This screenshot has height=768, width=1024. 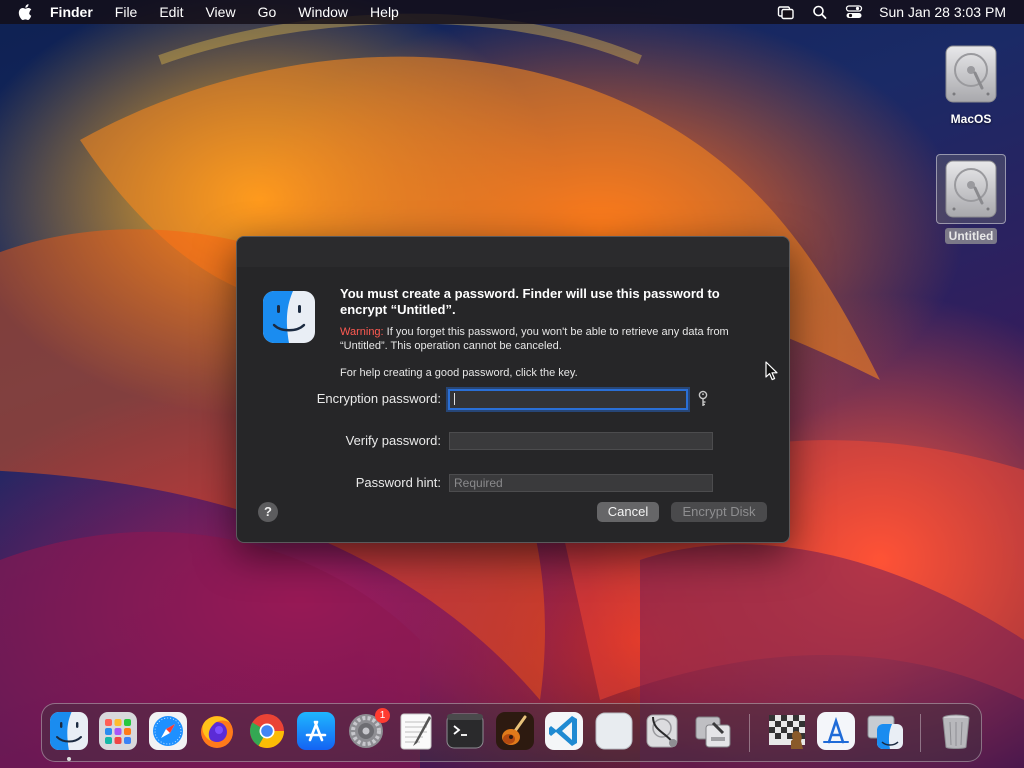 I want to click on menu-app-finder: Finder, so click(x=71, y=12).